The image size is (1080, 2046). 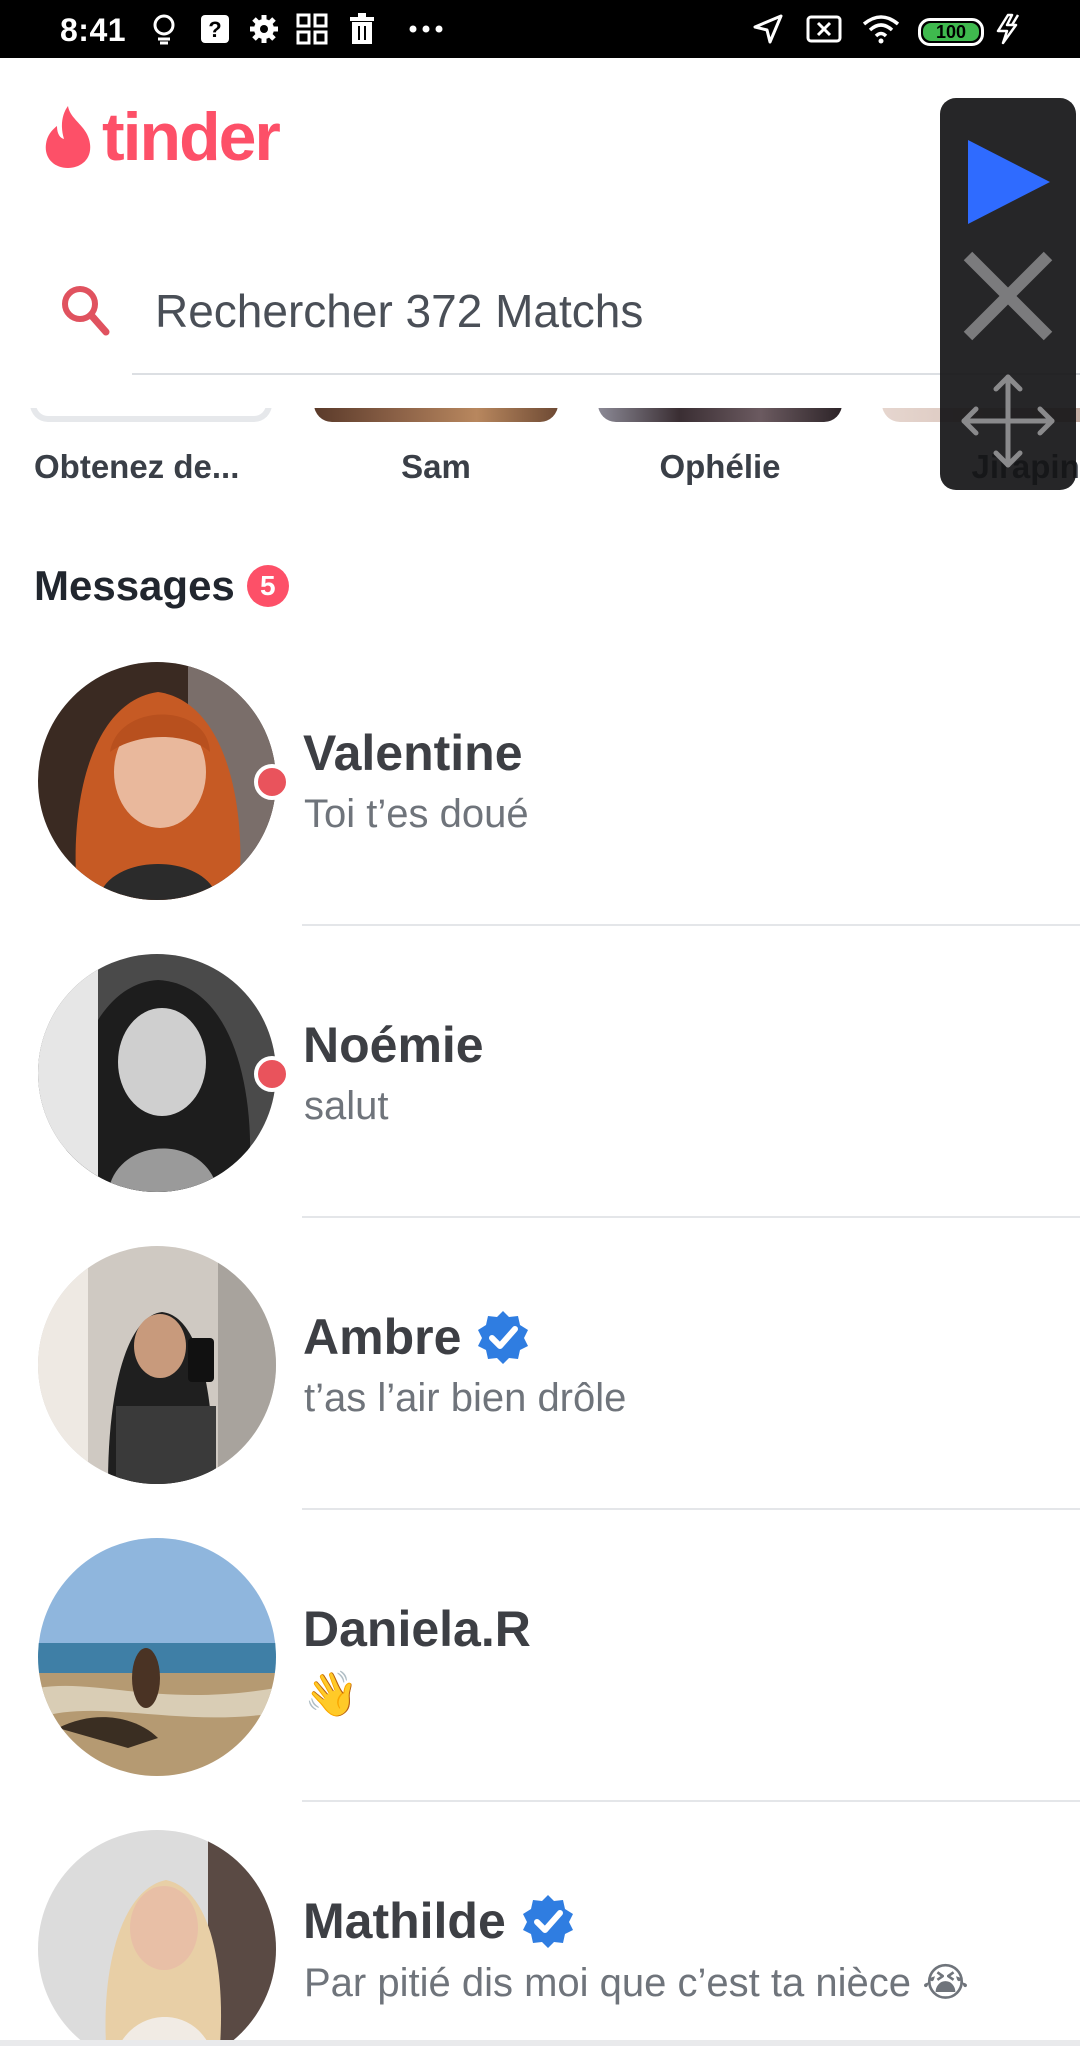 What do you see at coordinates (540, 808) in the screenshot?
I see `conversation-row: Valentine Toi t’es doué` at bounding box center [540, 808].